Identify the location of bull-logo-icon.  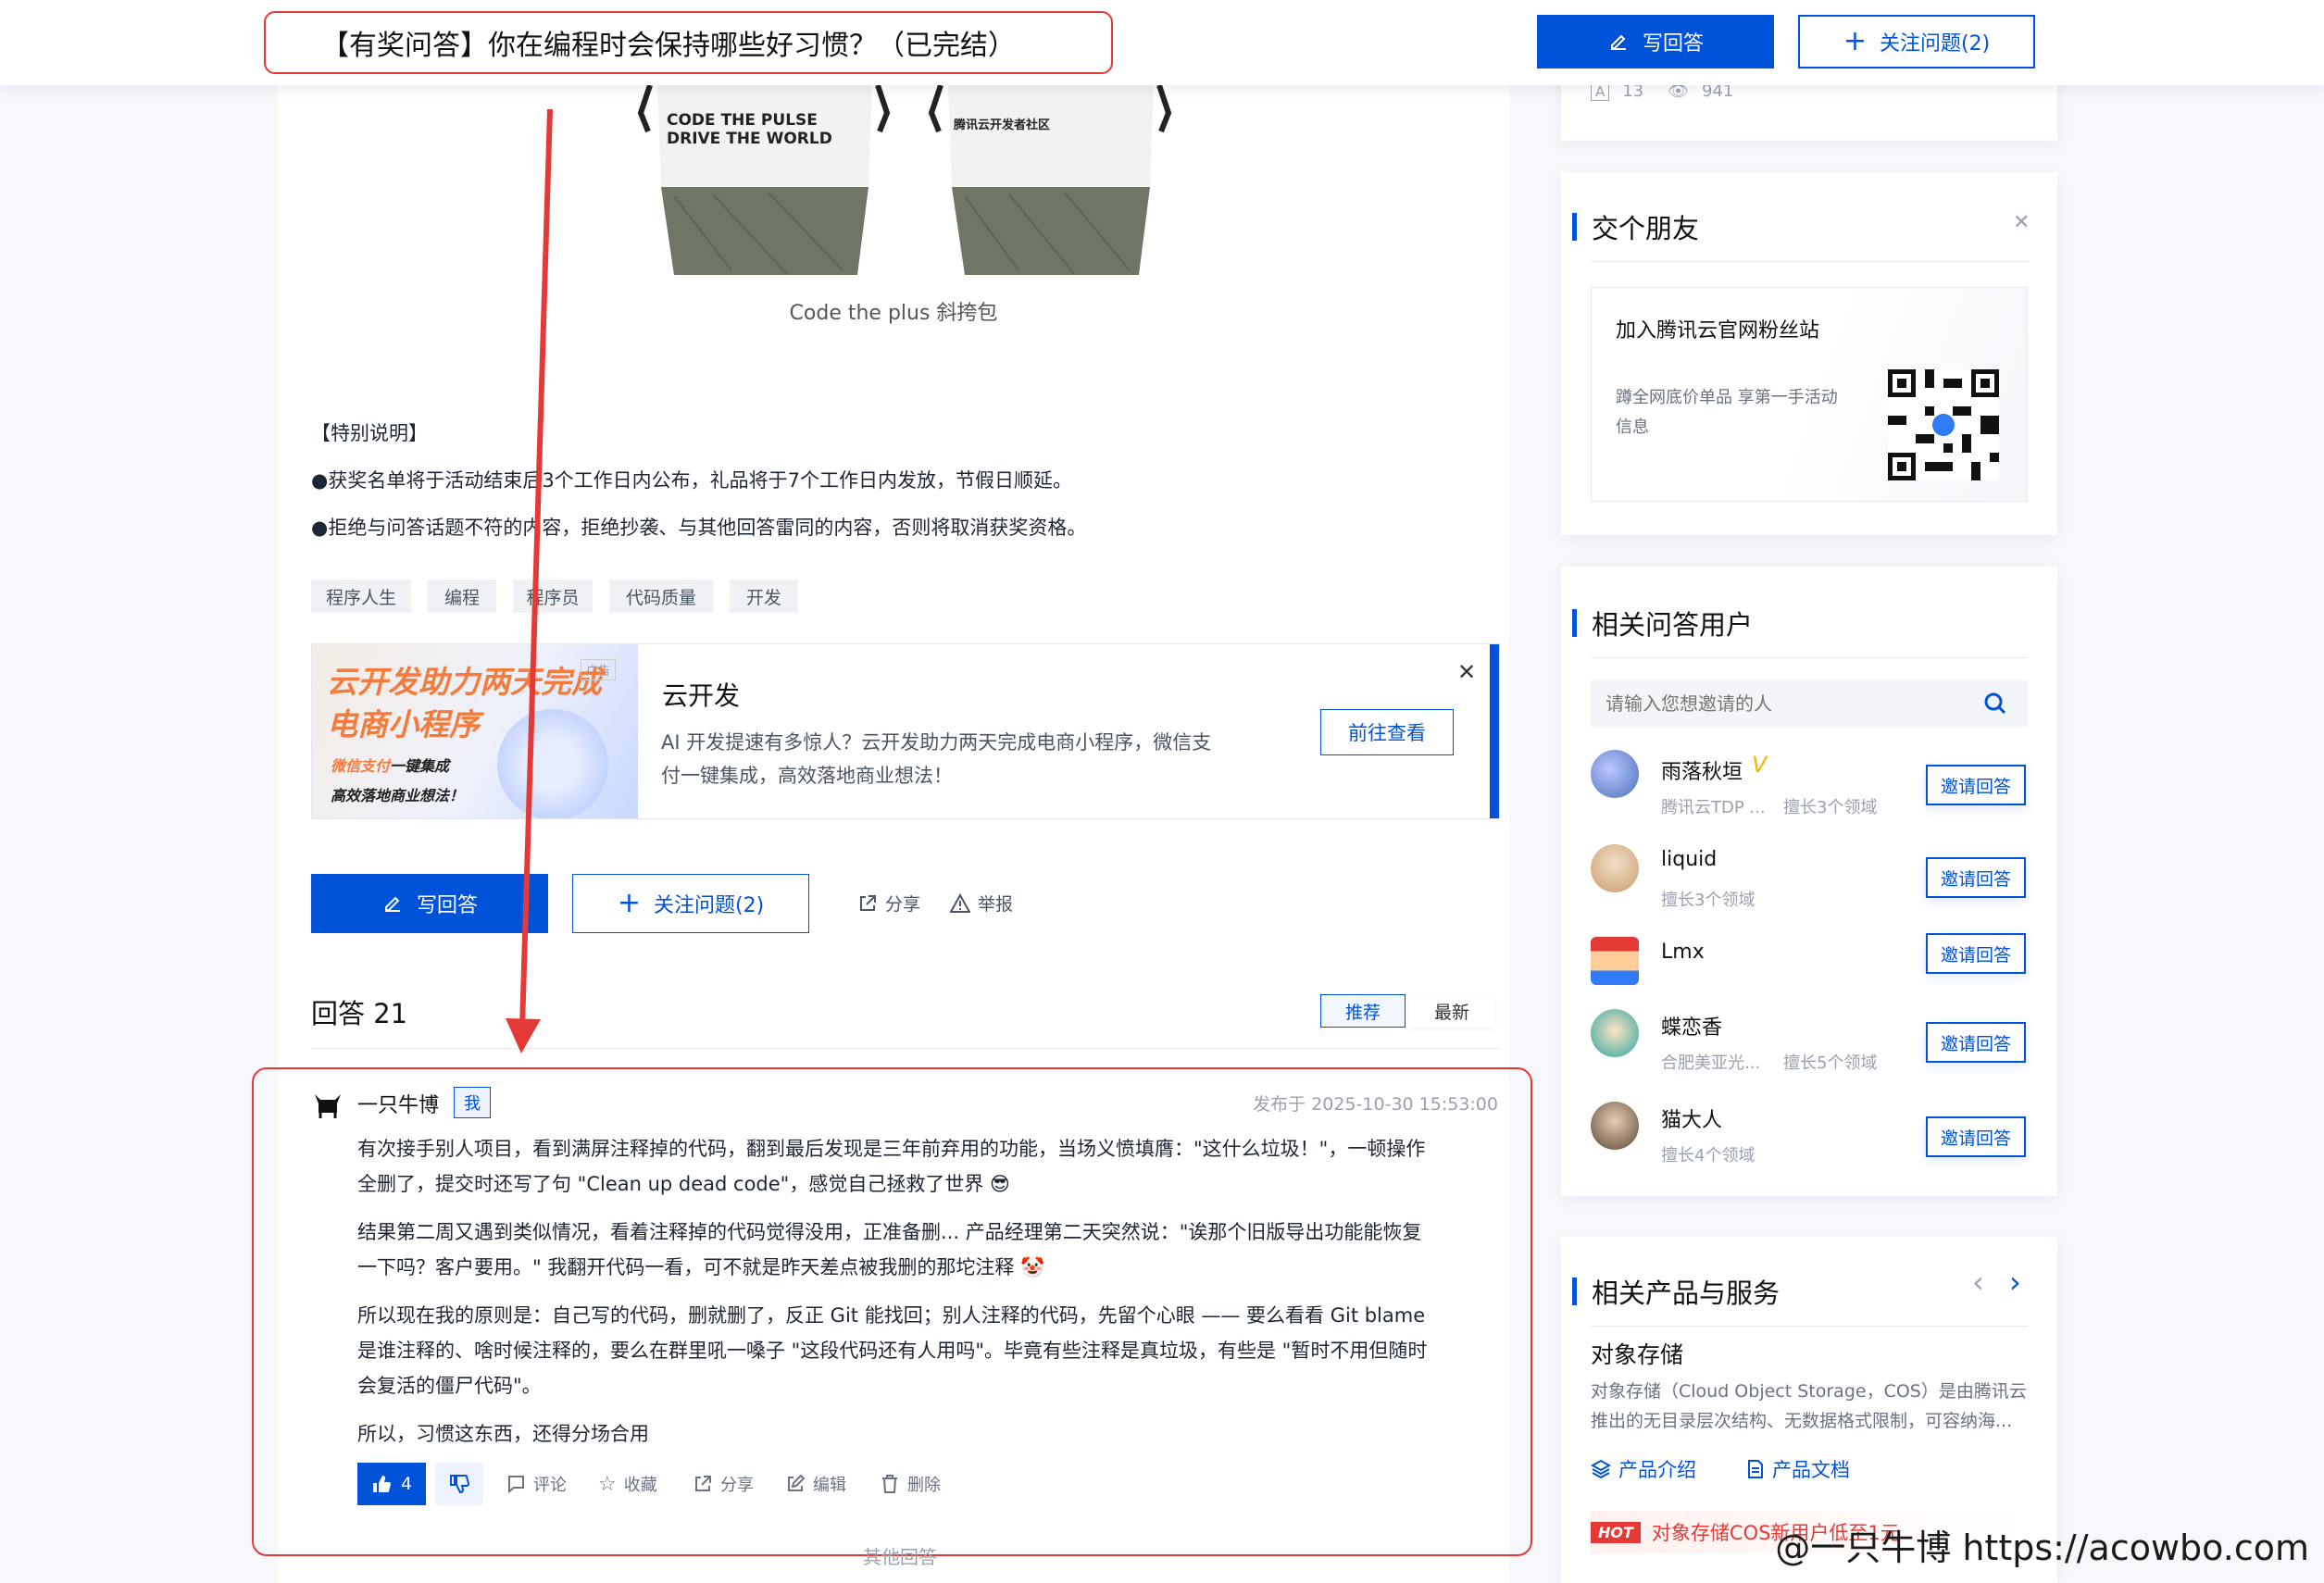
(328, 1106).